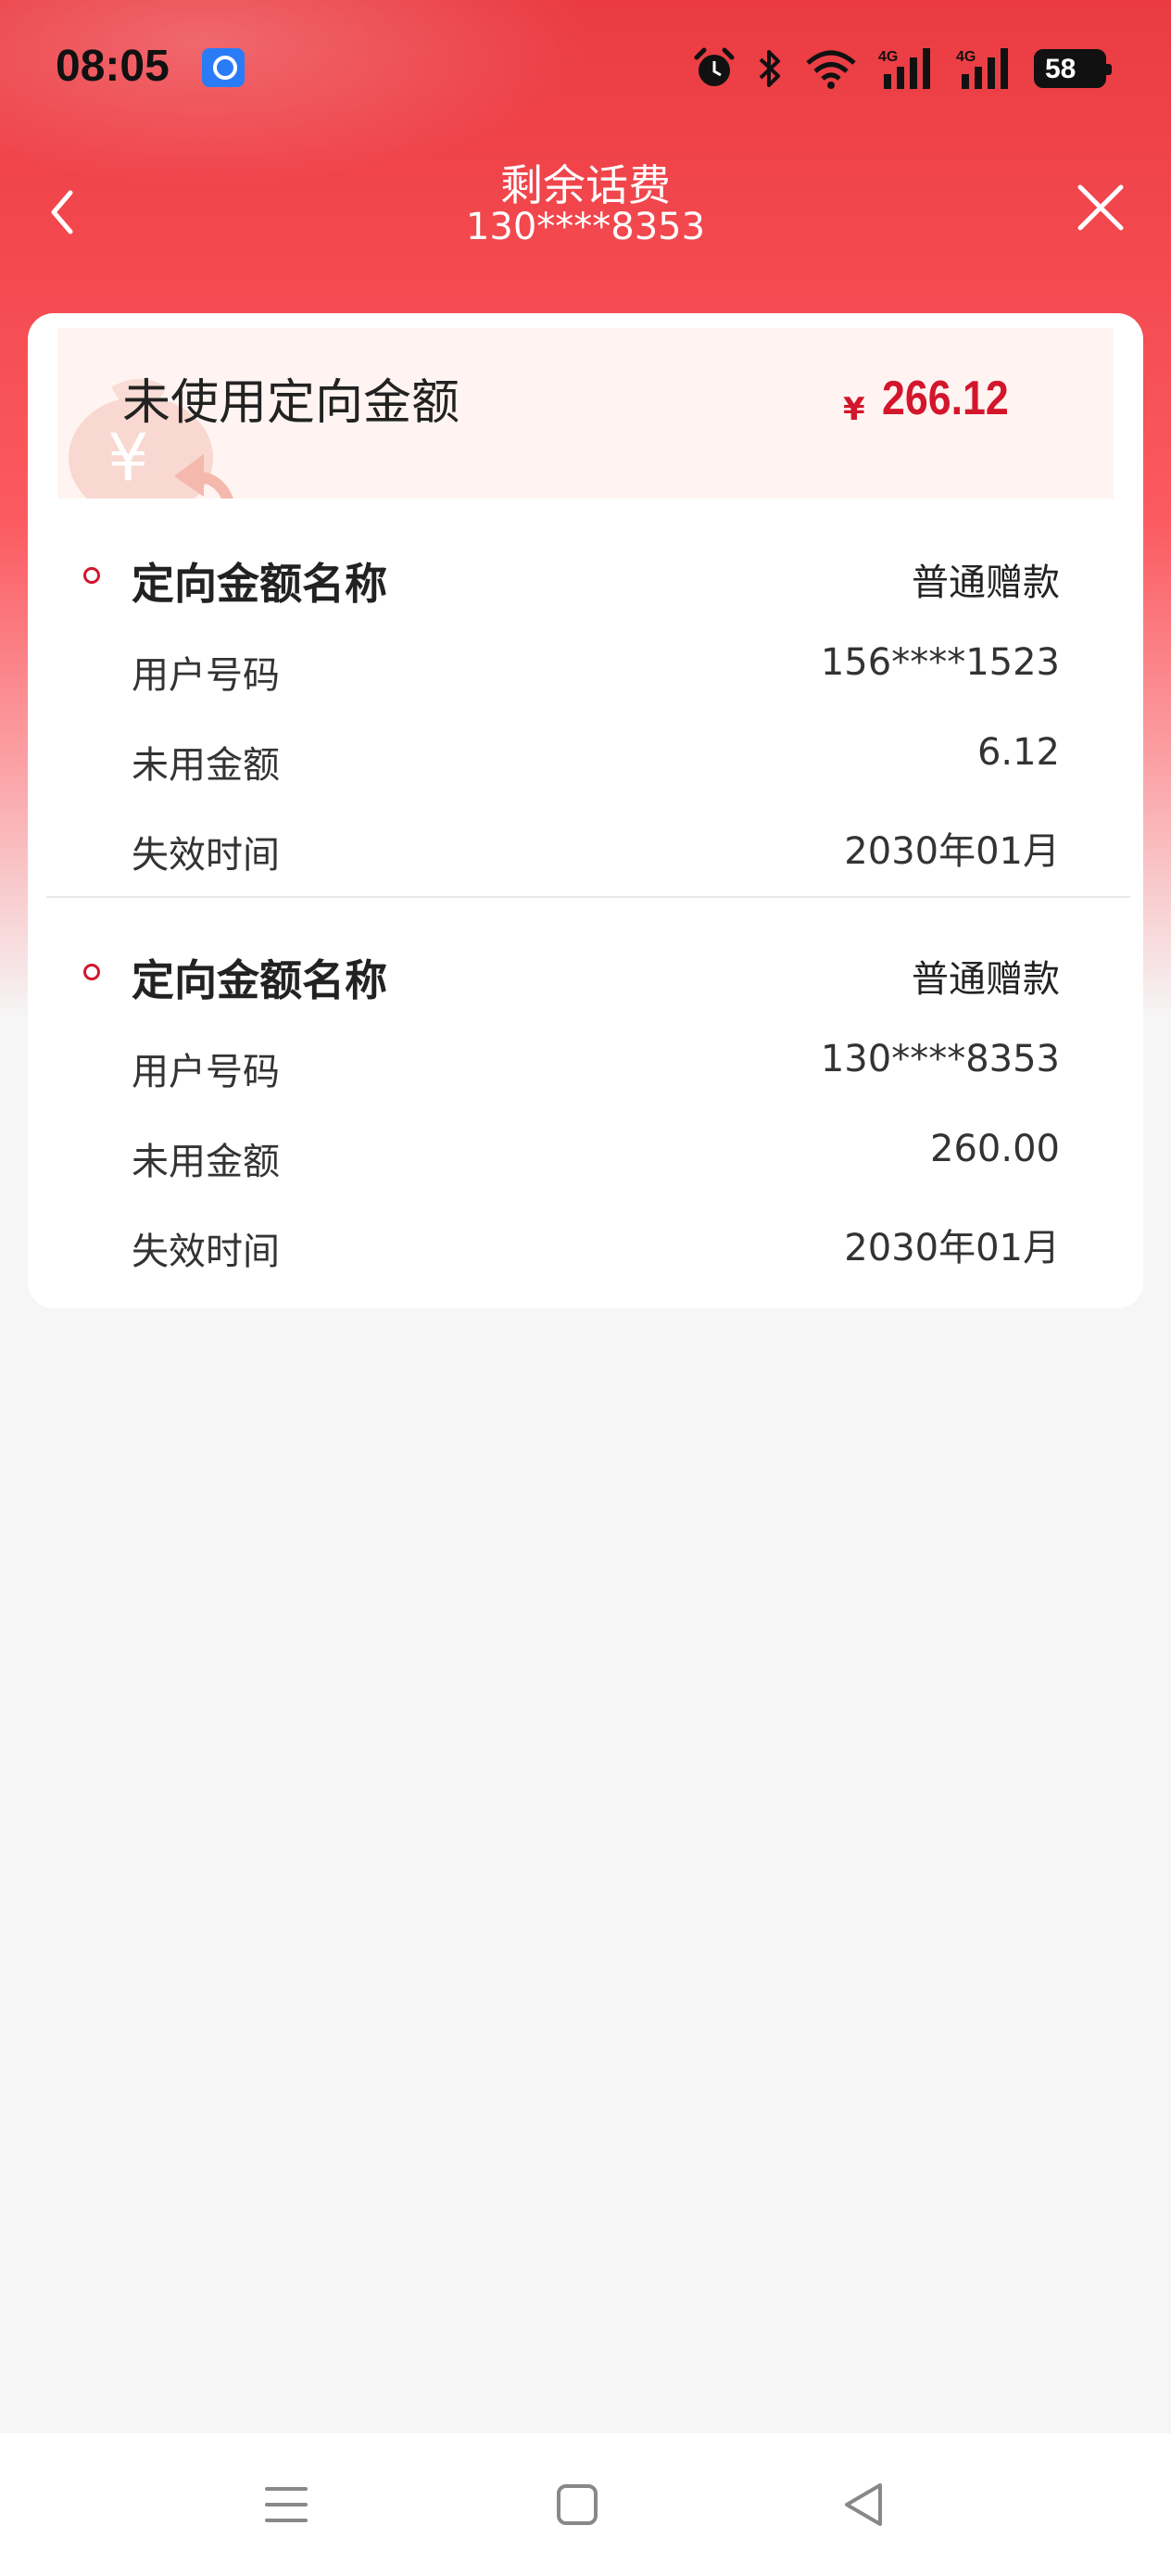 This screenshot has width=1171, height=2576. What do you see at coordinates (585, 227) in the screenshot?
I see `page-subtitle: 130****8353` at bounding box center [585, 227].